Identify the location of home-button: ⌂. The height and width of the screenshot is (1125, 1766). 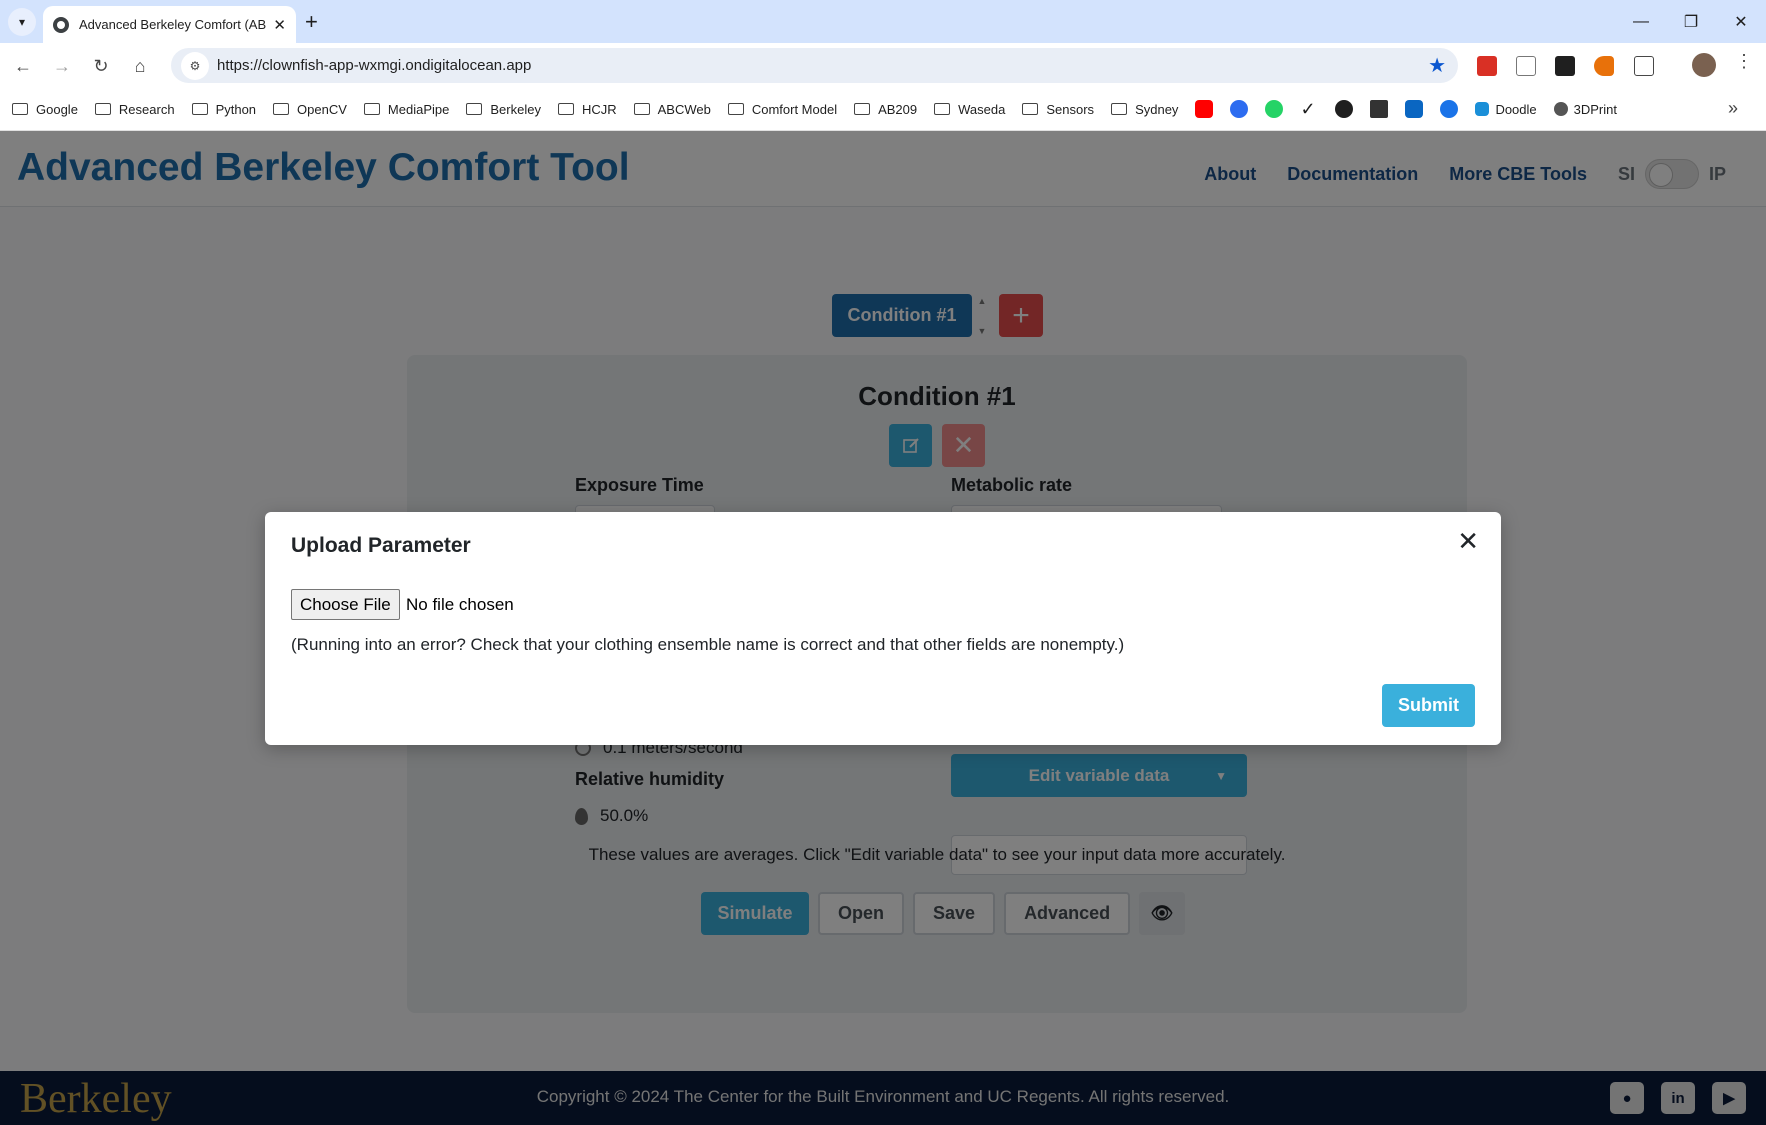
(140, 66).